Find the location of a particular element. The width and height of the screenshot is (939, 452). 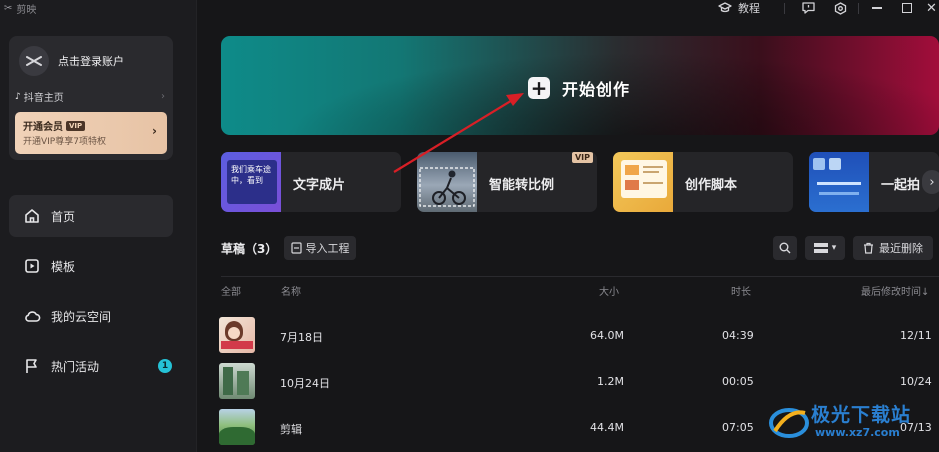

sidebar-item-label: 我的云空间 is located at coordinates (81, 316).